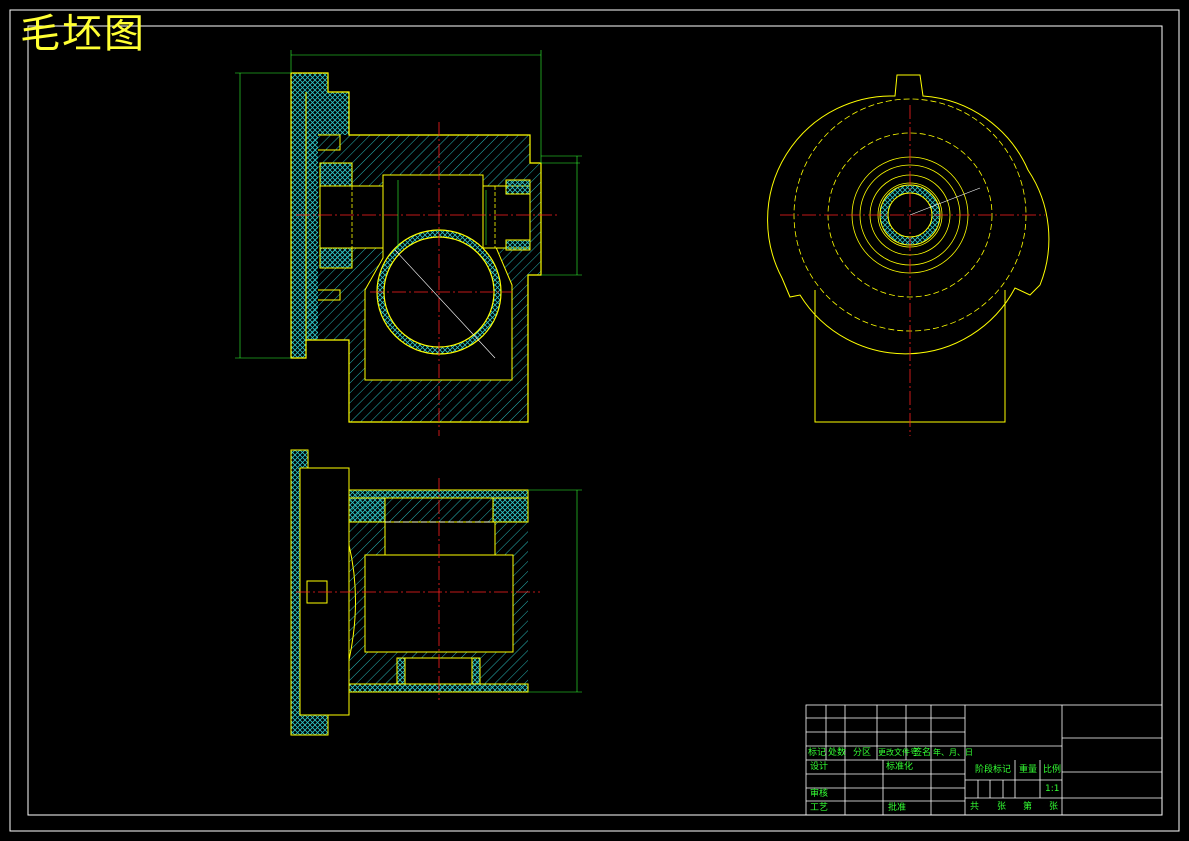 This screenshot has height=841, width=1189. I want to click on side-view, so click(908, 255).